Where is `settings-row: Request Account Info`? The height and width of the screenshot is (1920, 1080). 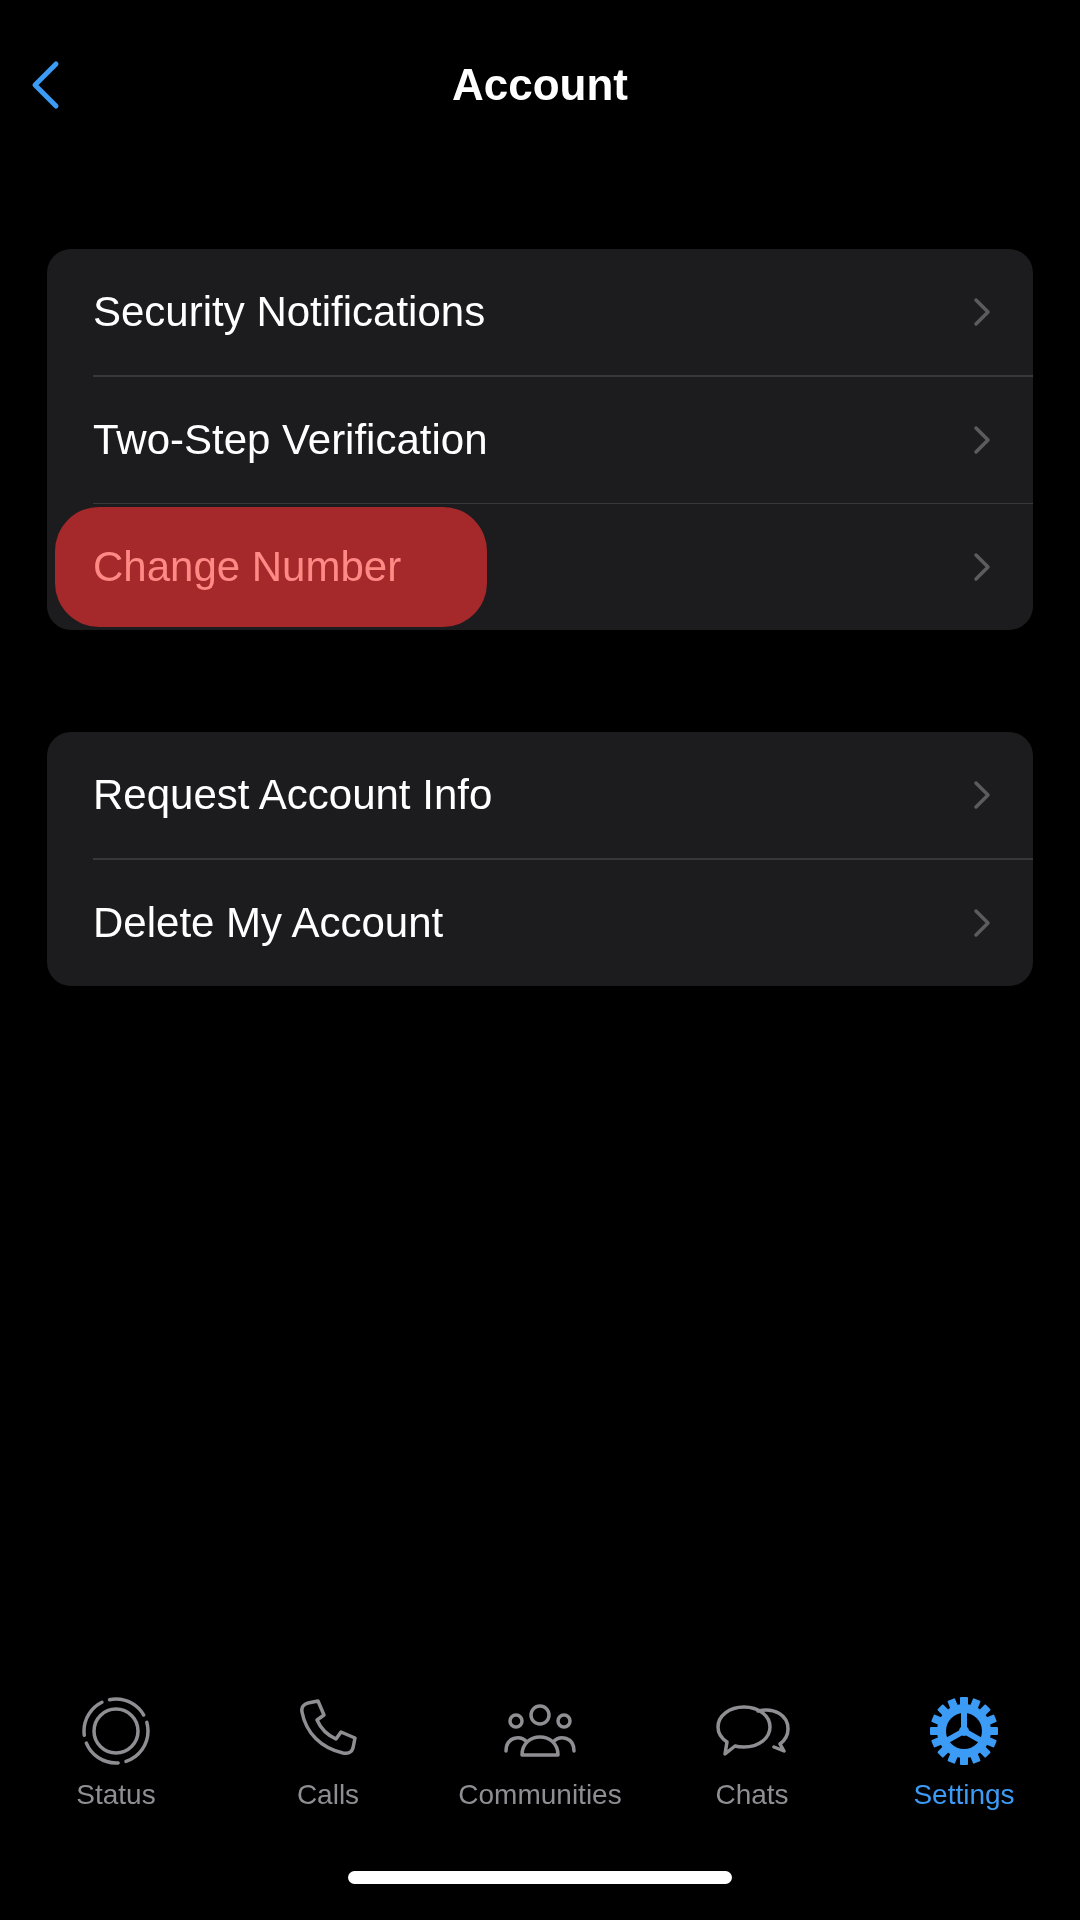 settings-row: Request Account Info is located at coordinates (540, 795).